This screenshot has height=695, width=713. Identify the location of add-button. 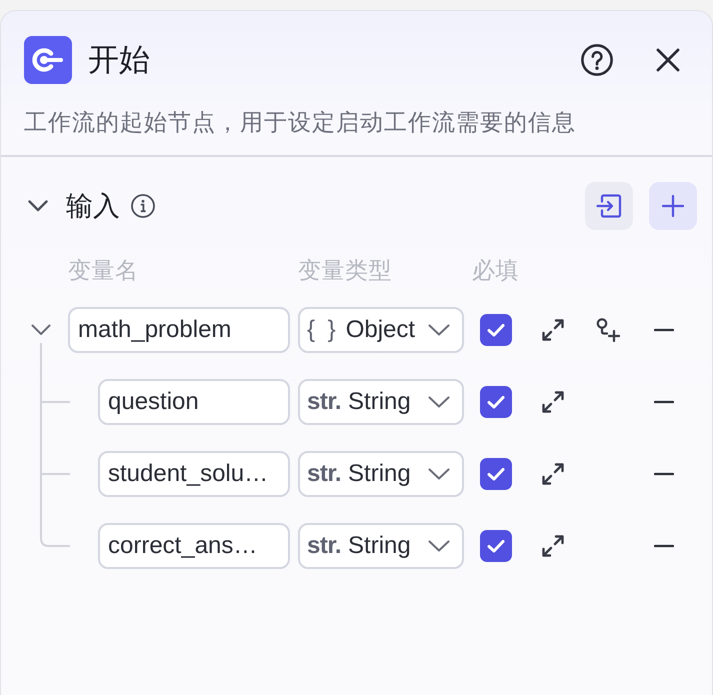
(673, 206).